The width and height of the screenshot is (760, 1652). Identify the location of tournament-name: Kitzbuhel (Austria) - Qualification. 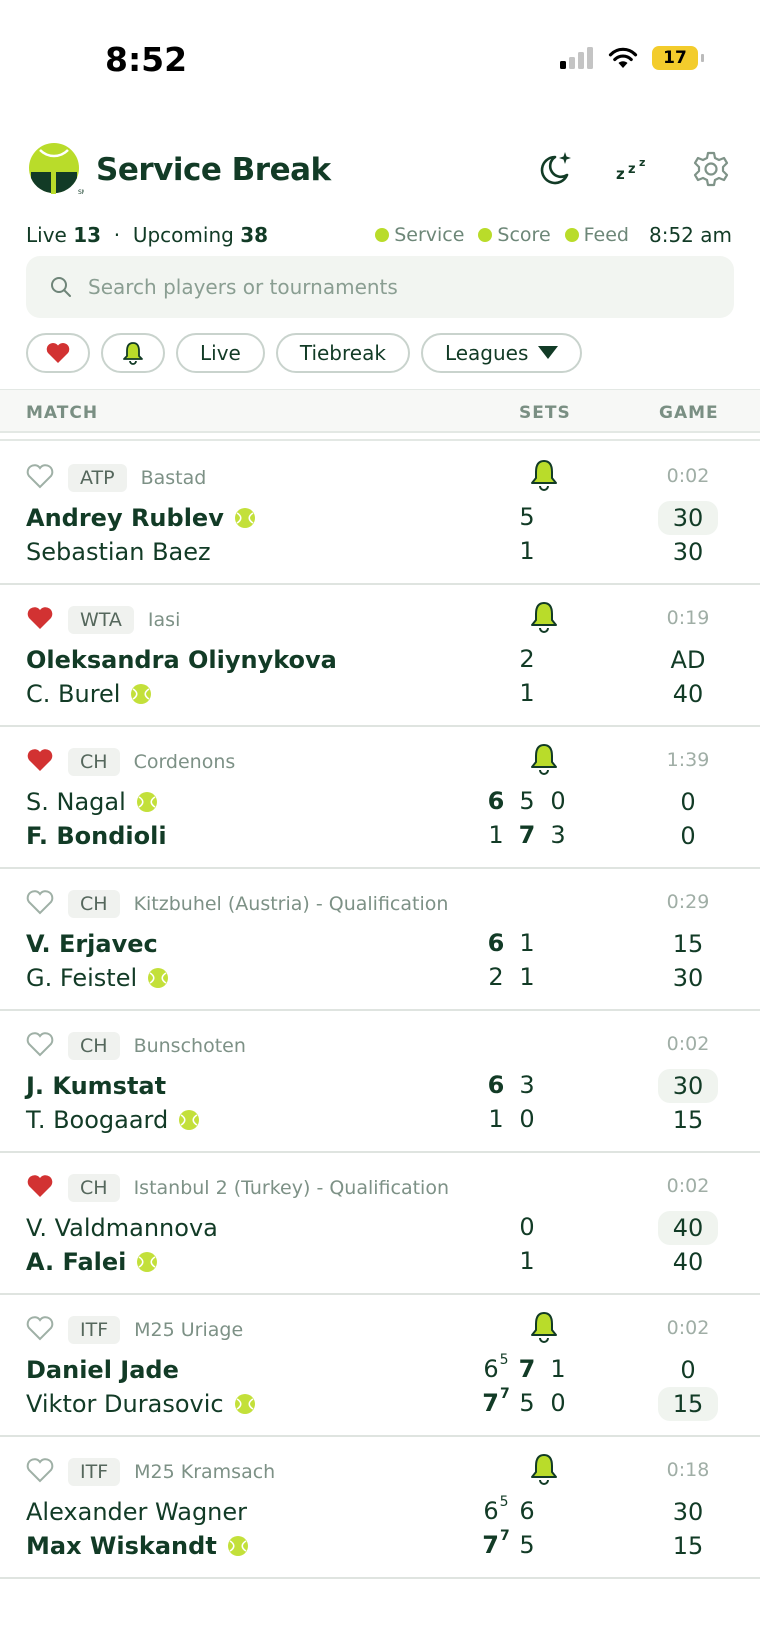
(291, 904).